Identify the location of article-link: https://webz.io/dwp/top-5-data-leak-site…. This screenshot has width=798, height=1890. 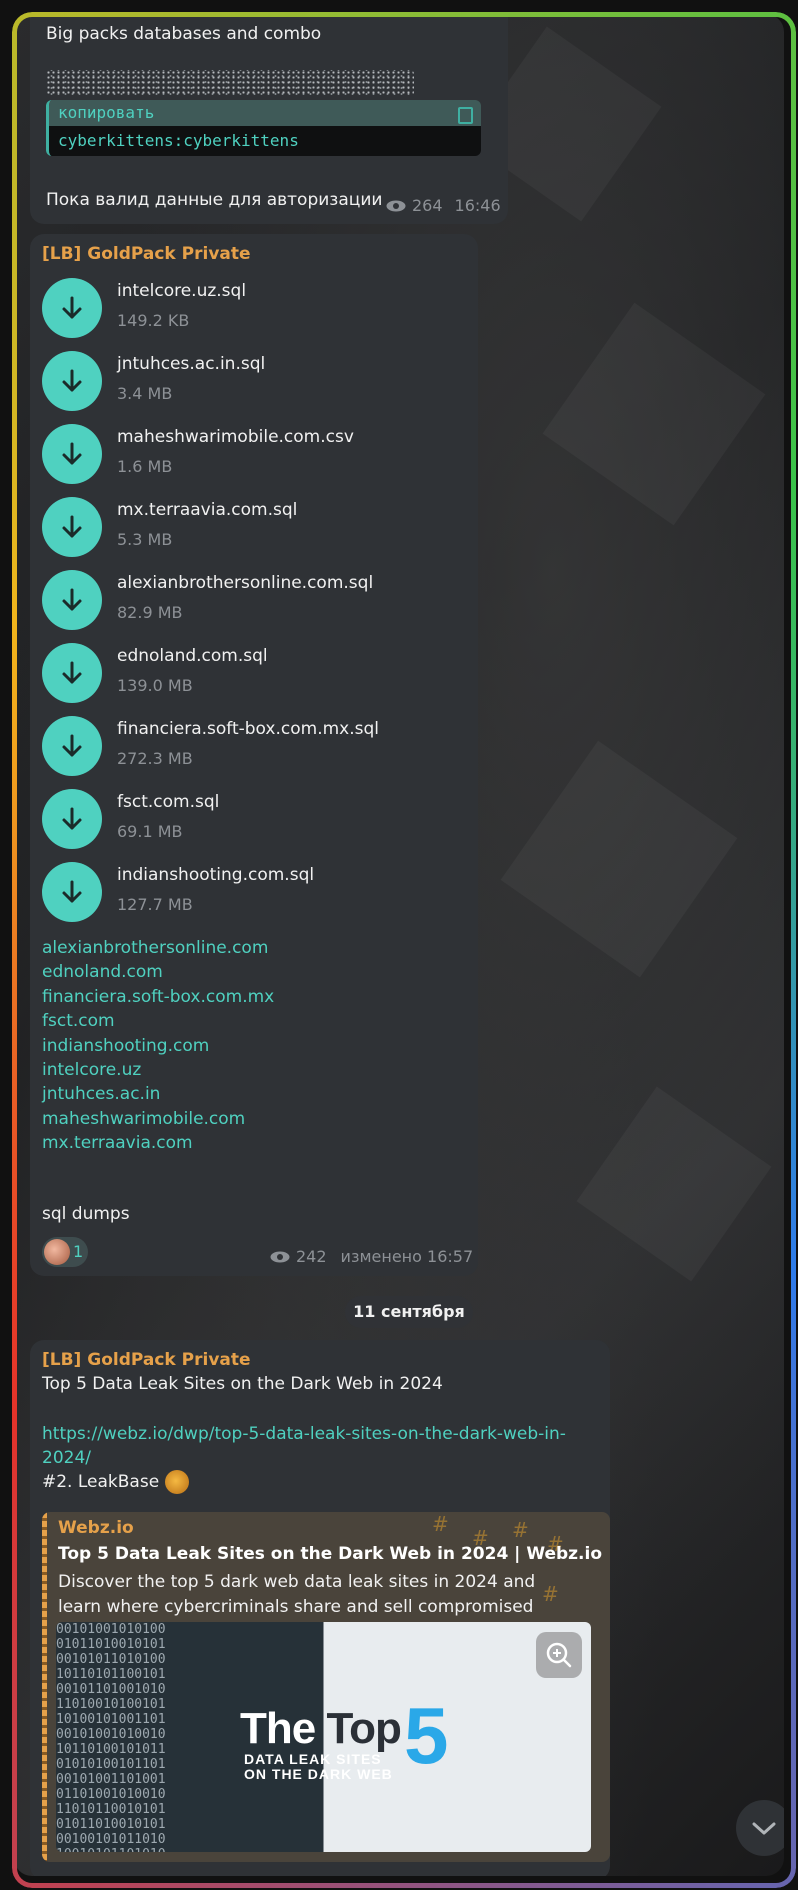
(326, 1446).